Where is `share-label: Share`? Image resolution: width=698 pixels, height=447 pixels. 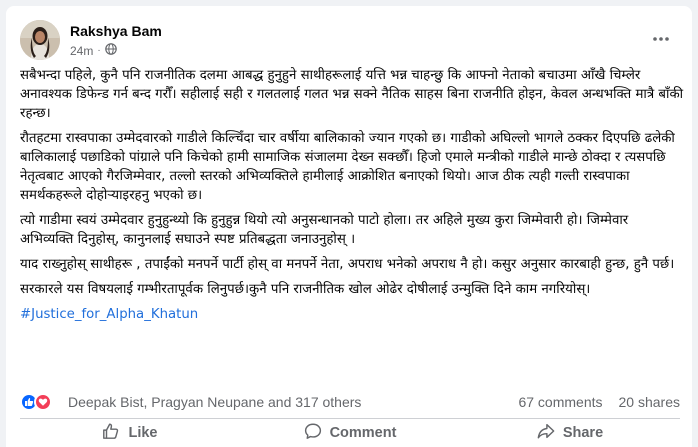
share-label: Share is located at coordinates (583, 433).